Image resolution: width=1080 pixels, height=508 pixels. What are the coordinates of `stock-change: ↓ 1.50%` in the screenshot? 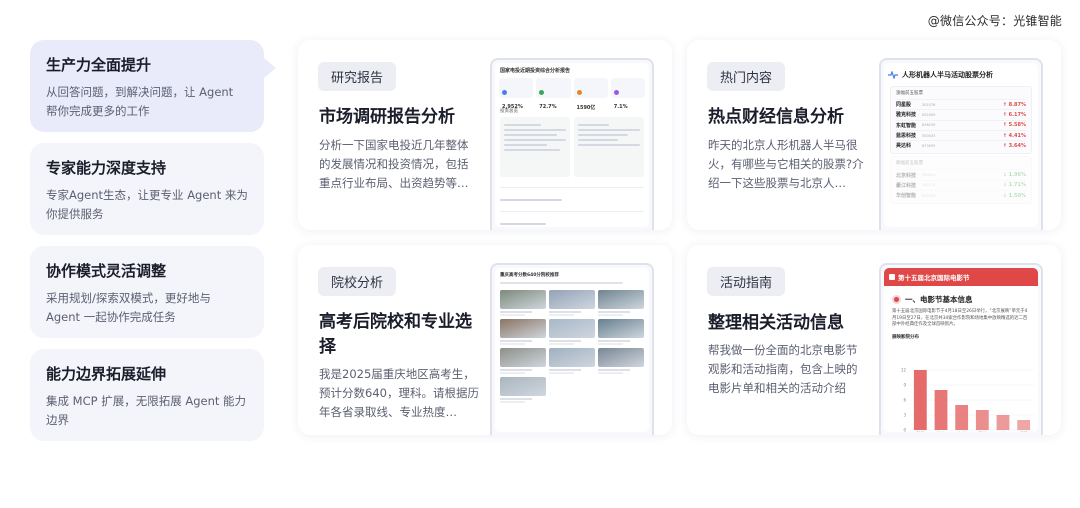 It's located at (1014, 195).